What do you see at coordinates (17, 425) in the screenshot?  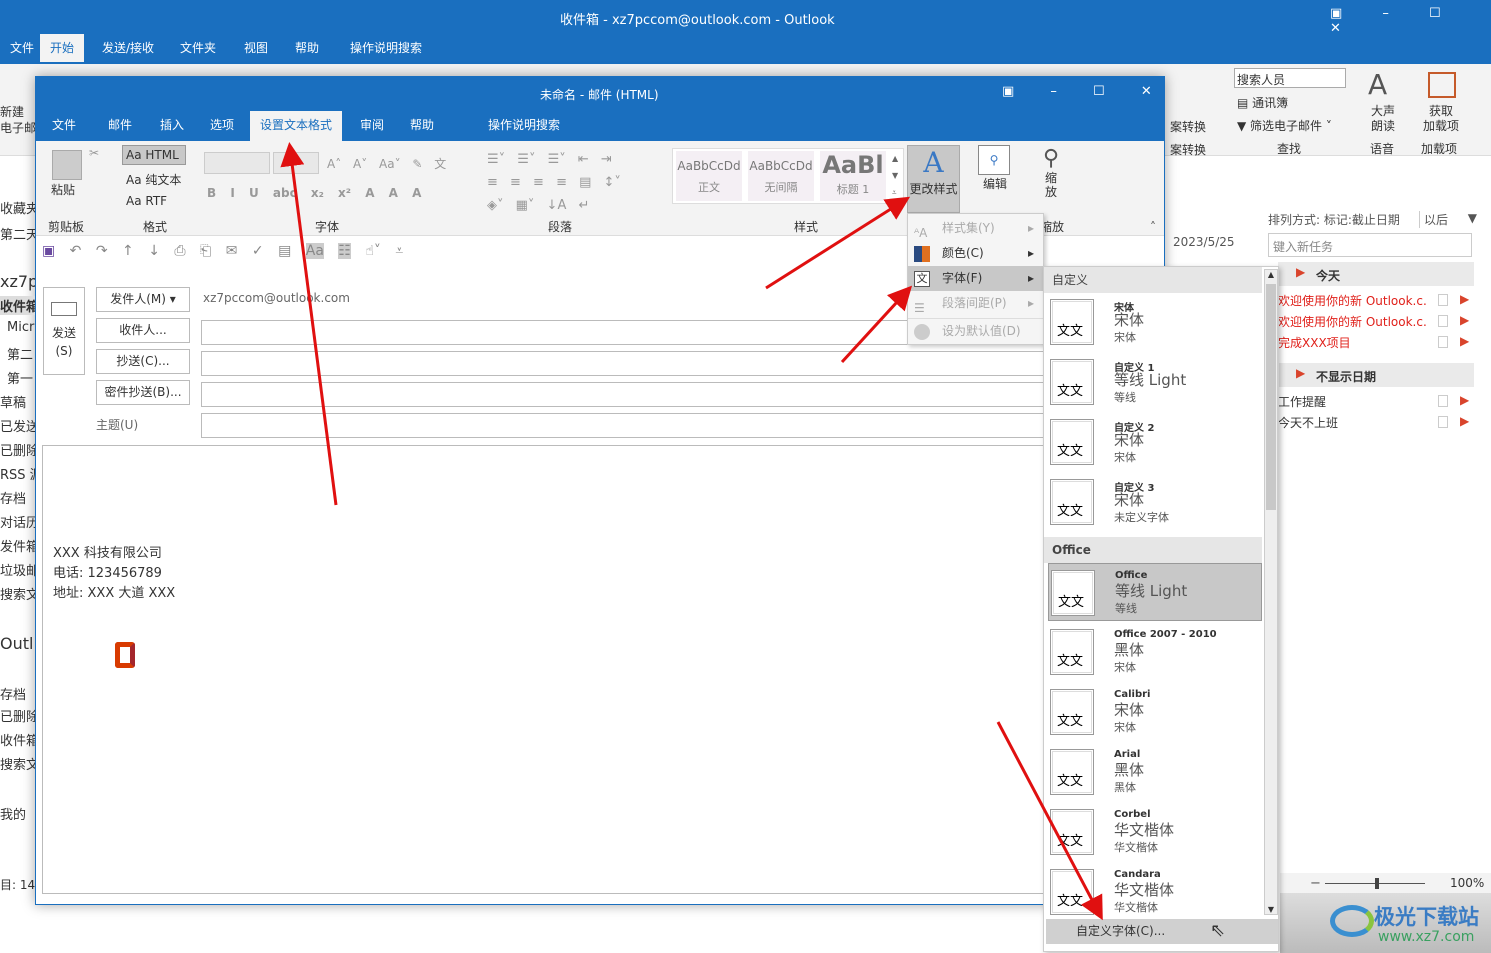 I see `folder-item: 已发送` at bounding box center [17, 425].